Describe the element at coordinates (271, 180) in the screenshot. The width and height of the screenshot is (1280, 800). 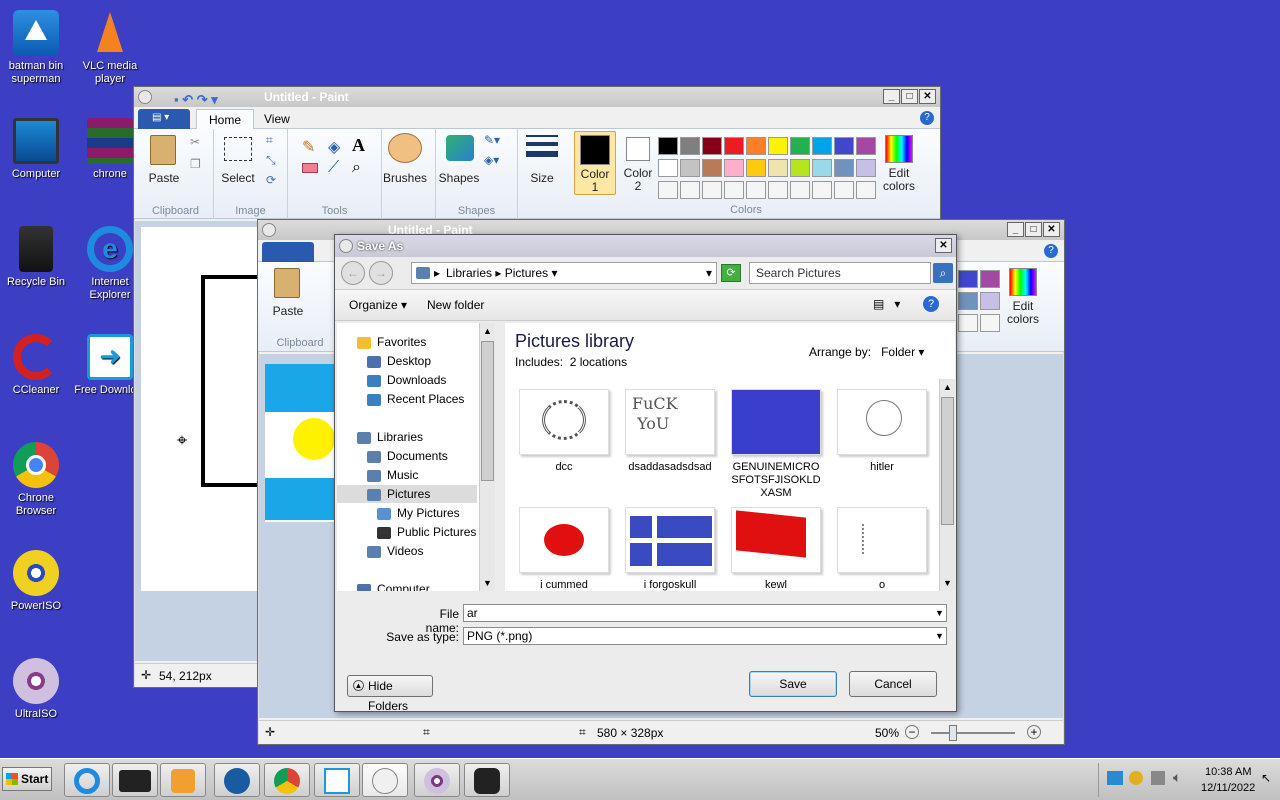
I see `rotate-icon: ⟳` at that location.